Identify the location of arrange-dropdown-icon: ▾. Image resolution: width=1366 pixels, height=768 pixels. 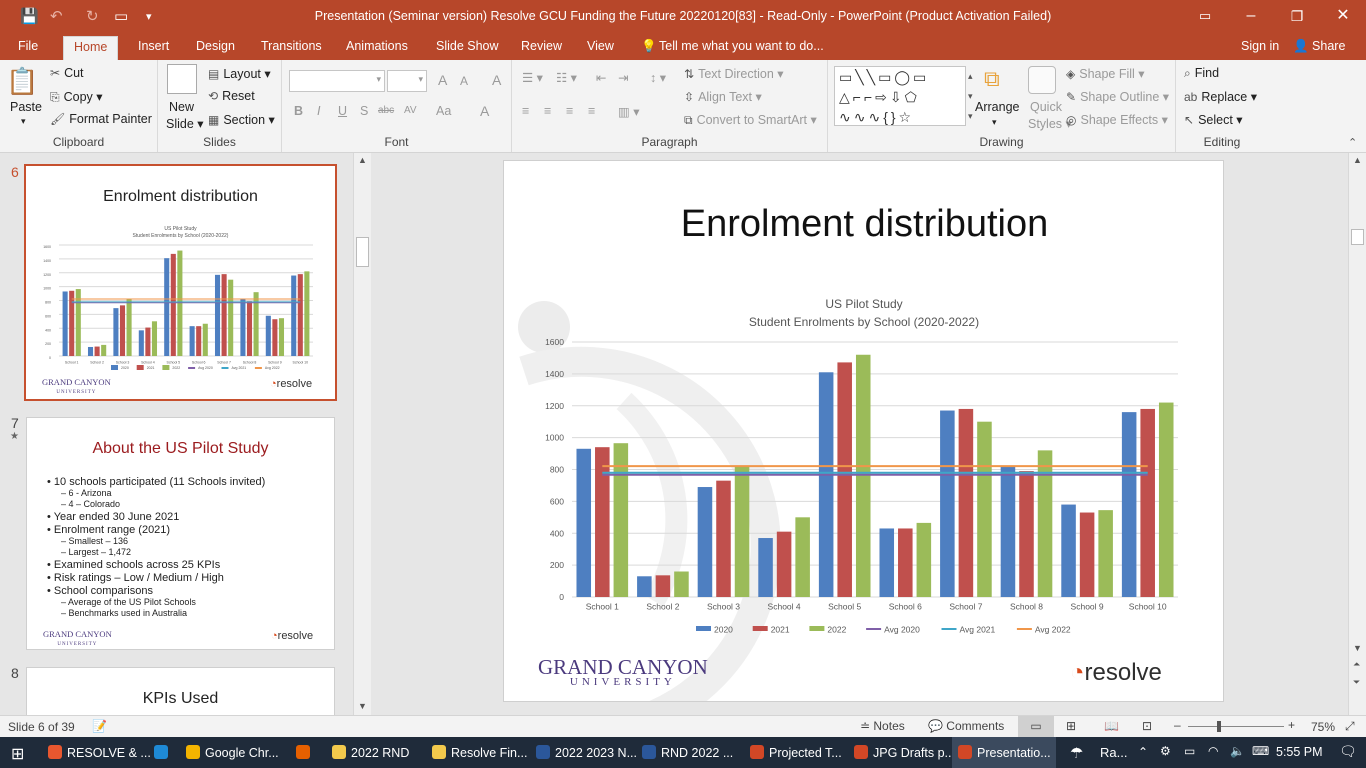
(994, 122).